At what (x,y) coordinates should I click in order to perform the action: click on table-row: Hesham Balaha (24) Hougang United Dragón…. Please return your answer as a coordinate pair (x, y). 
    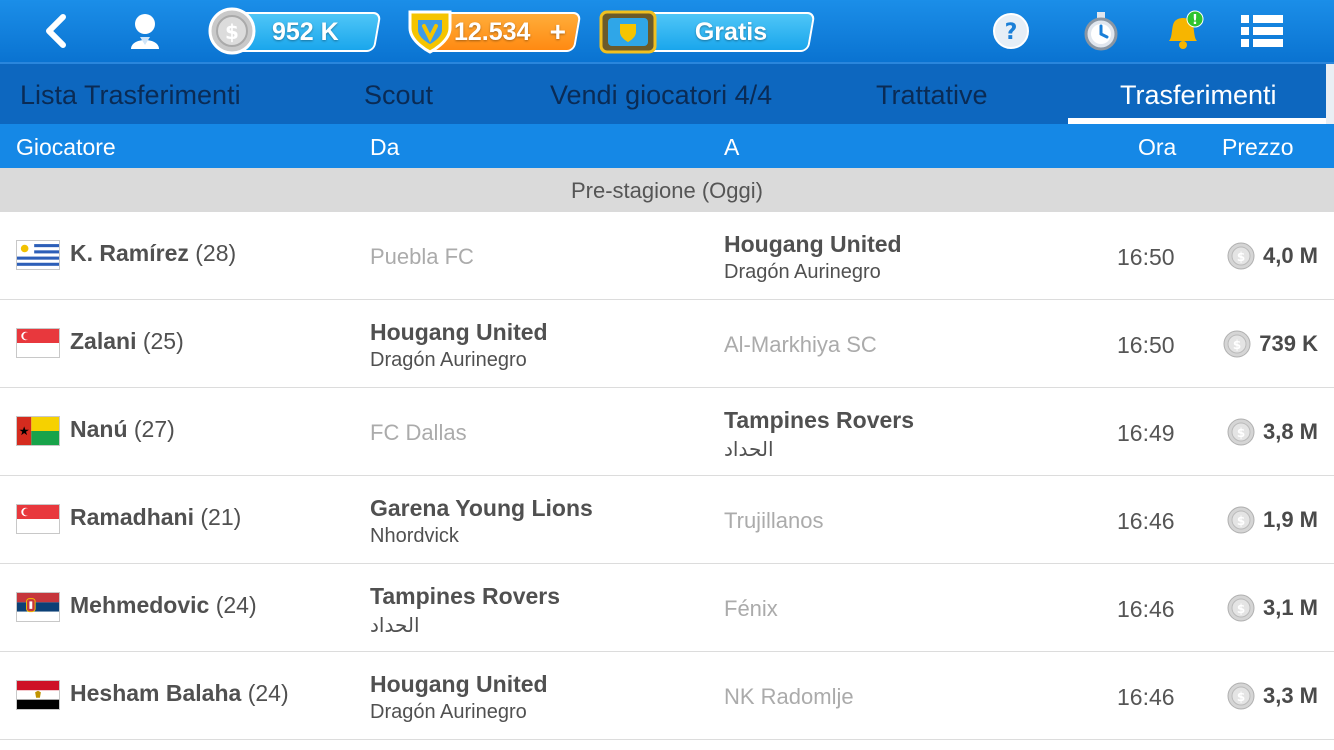
    Looking at the image, I should click on (667, 696).